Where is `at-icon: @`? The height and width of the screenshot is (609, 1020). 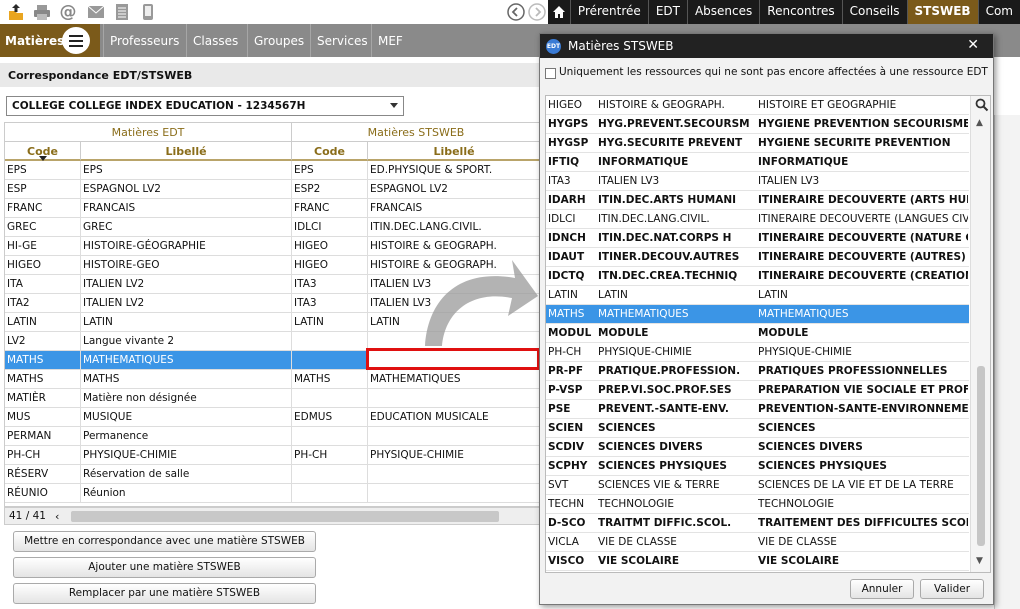 at-icon: @ is located at coordinates (68, 12).